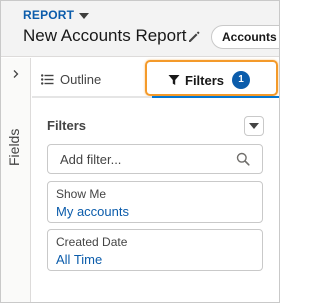 The image size is (320, 303). I want to click on tab-filters: Filters 1, so click(209, 80).